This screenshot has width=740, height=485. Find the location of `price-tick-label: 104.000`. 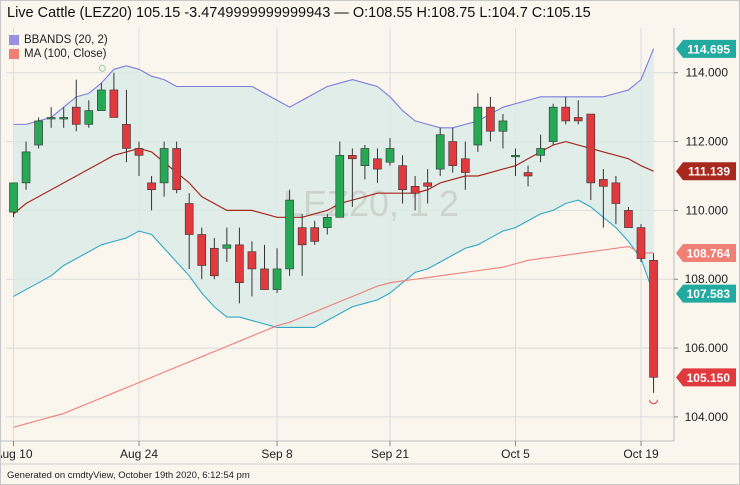

price-tick-label: 104.000 is located at coordinates (707, 417).